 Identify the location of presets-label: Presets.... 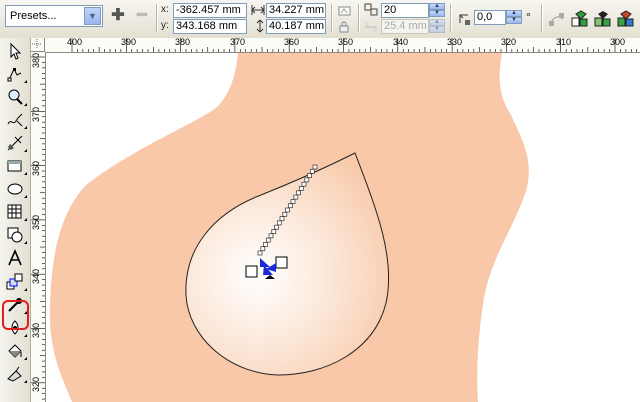
(33, 16).